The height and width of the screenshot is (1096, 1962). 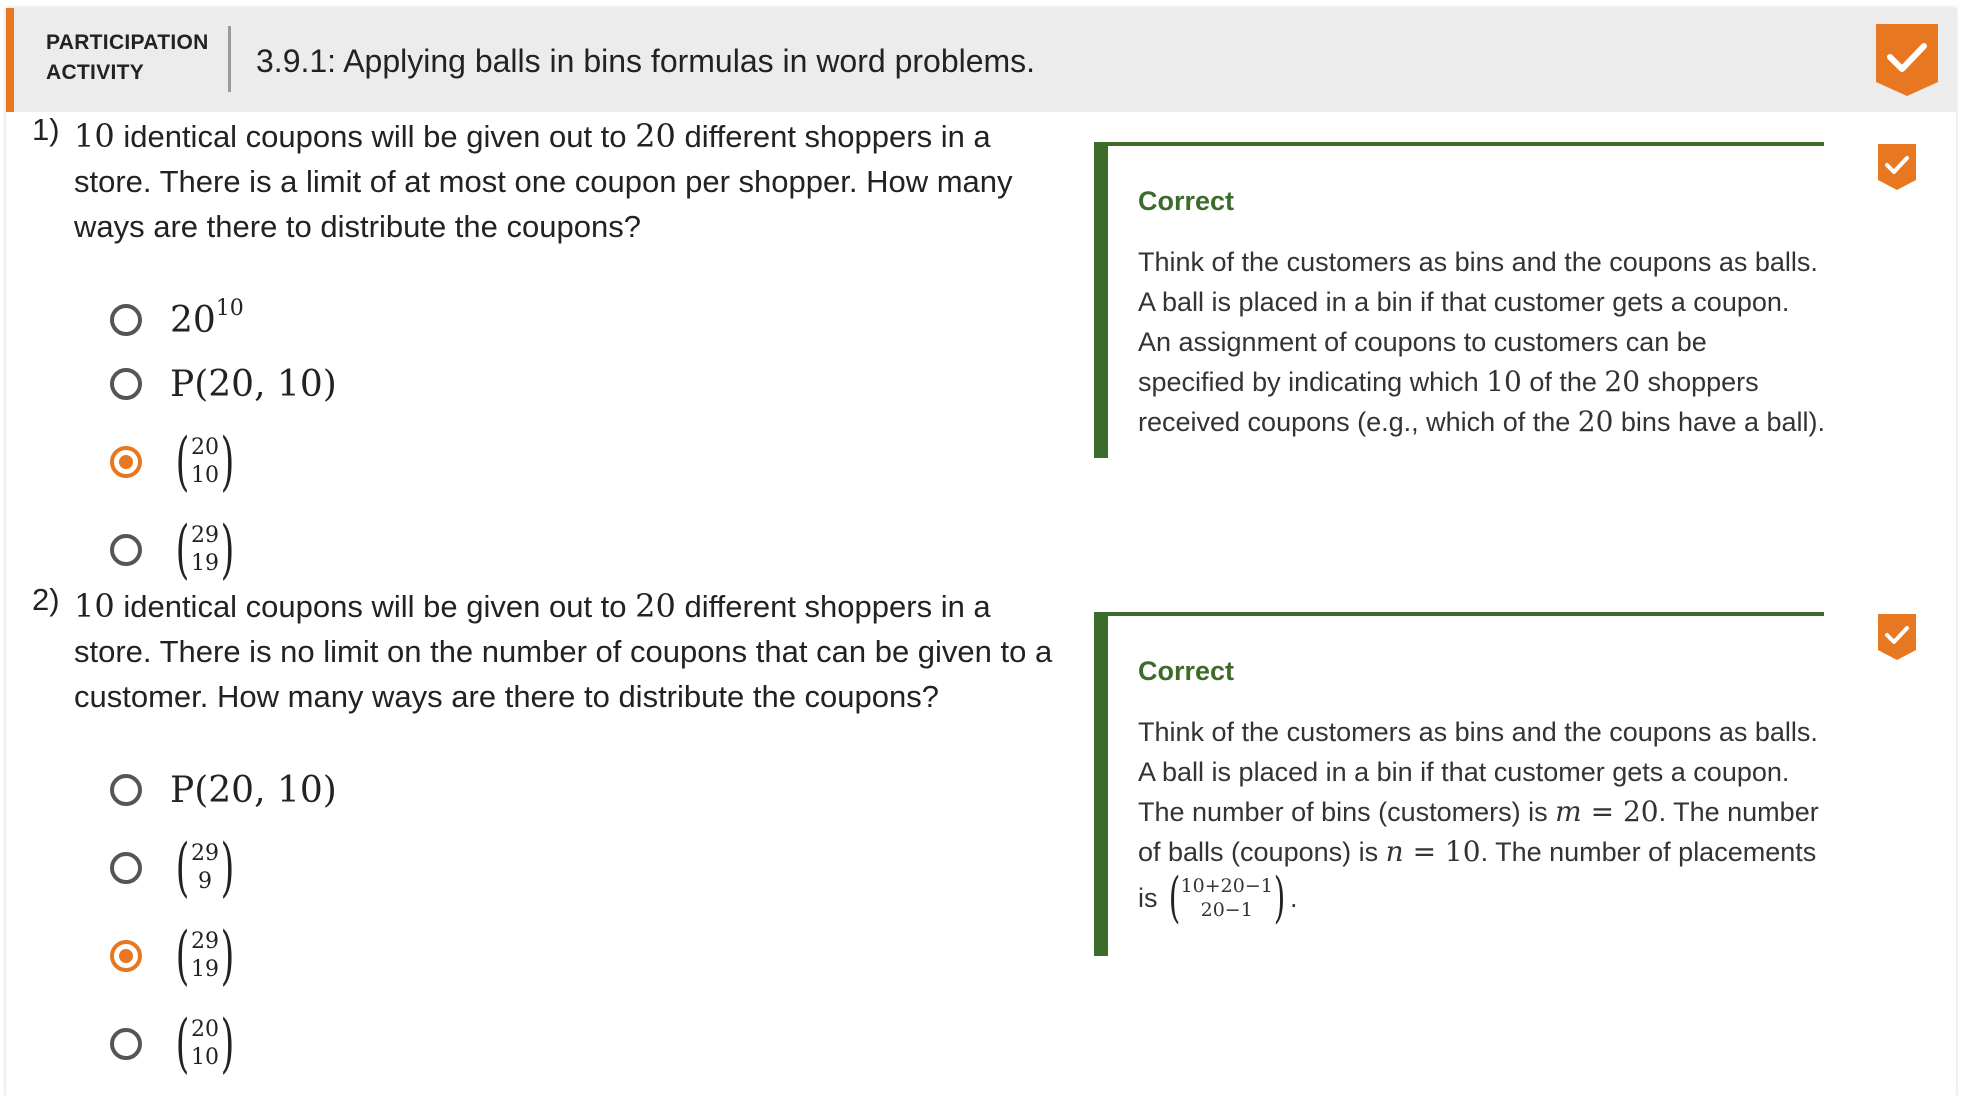 What do you see at coordinates (204, 881) in the screenshot?
I see `binomial-bottom: 9` at bounding box center [204, 881].